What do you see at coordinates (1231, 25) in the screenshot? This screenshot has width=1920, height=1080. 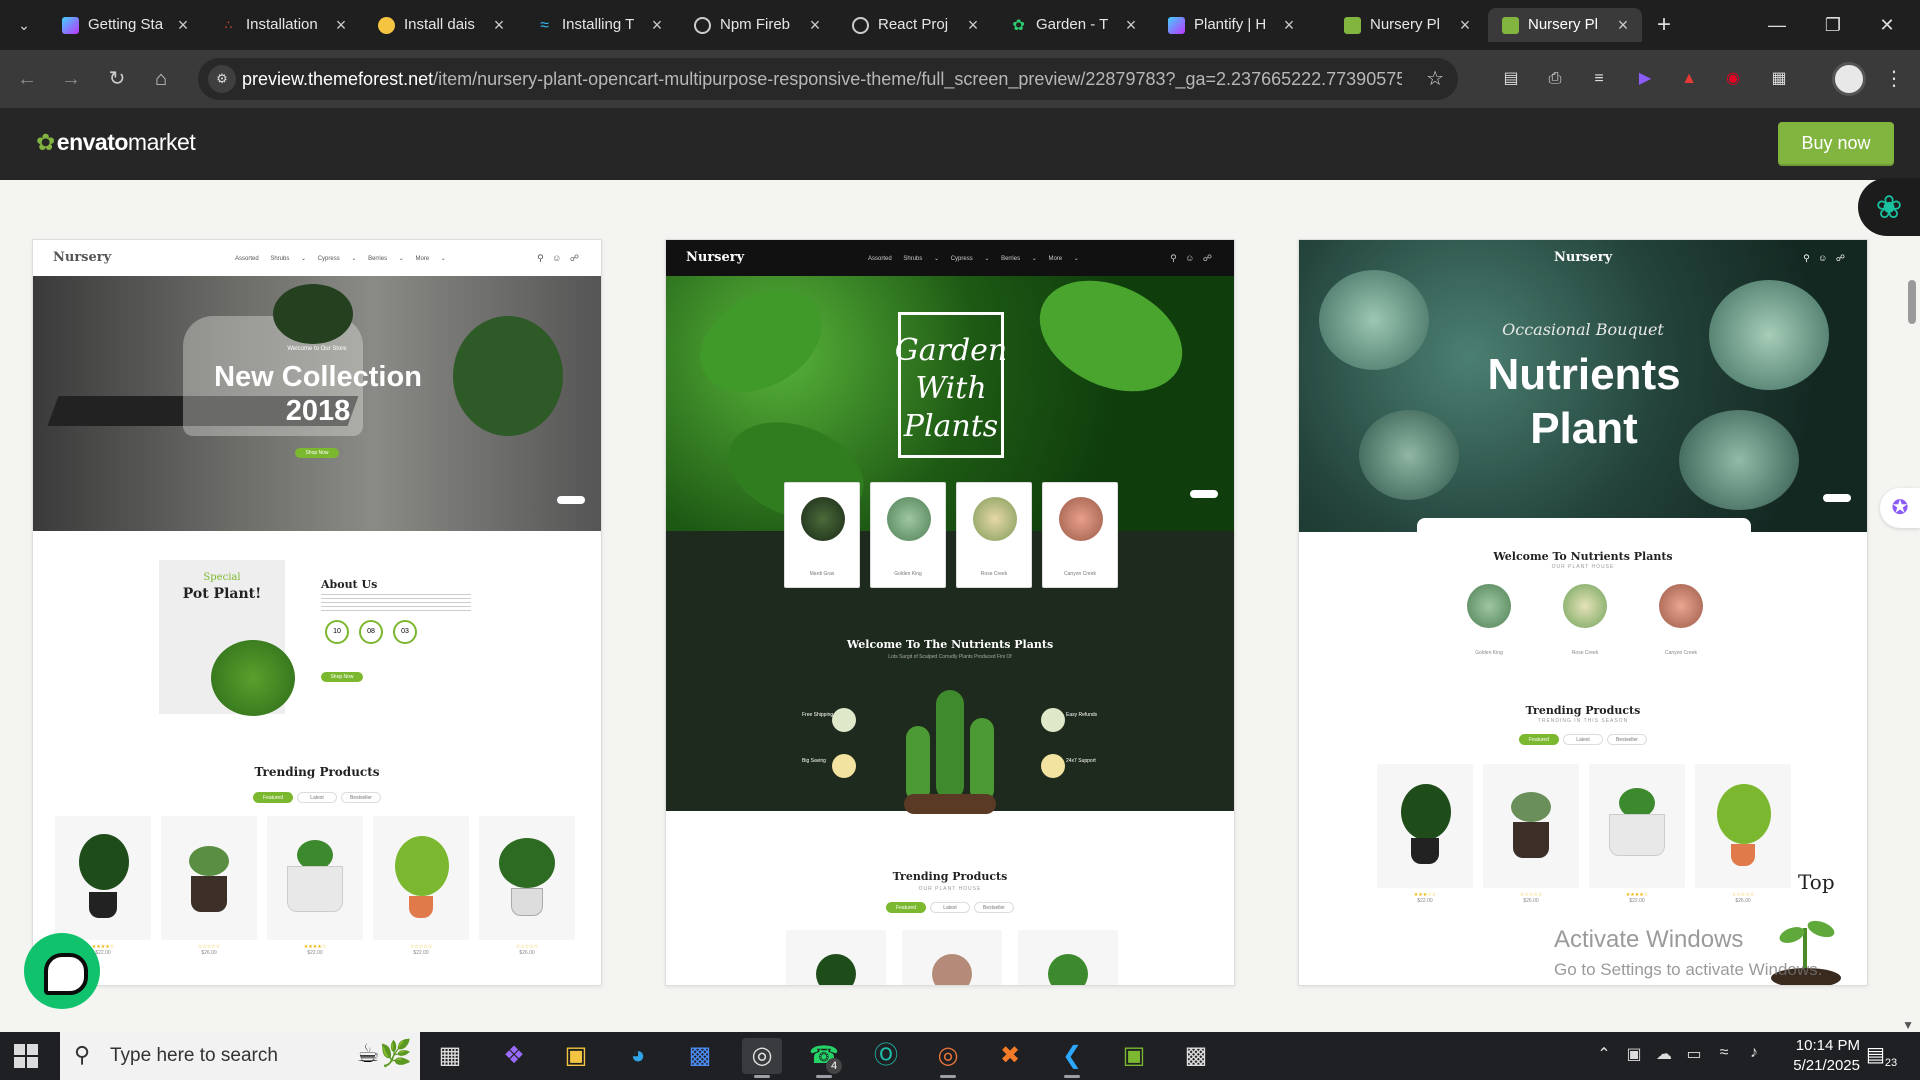 I see `tab-7: Plantify | H ×` at bounding box center [1231, 25].